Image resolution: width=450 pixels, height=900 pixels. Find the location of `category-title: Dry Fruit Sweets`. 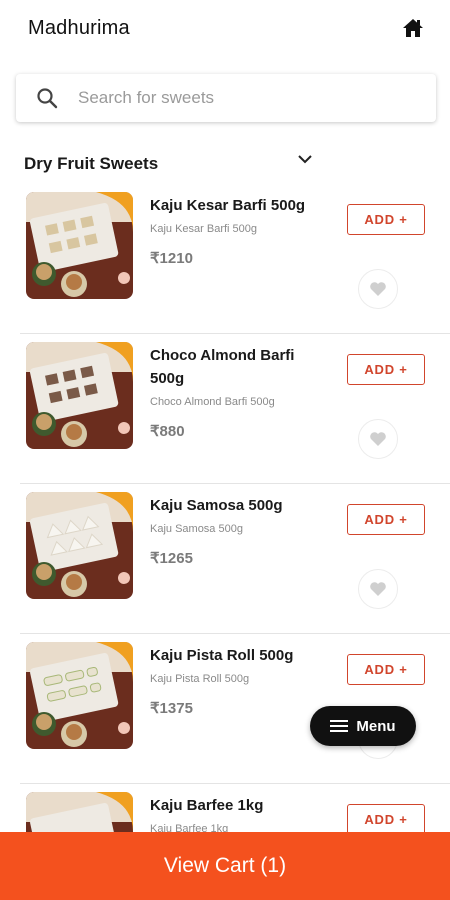

category-title: Dry Fruit Sweets is located at coordinates (91, 163).